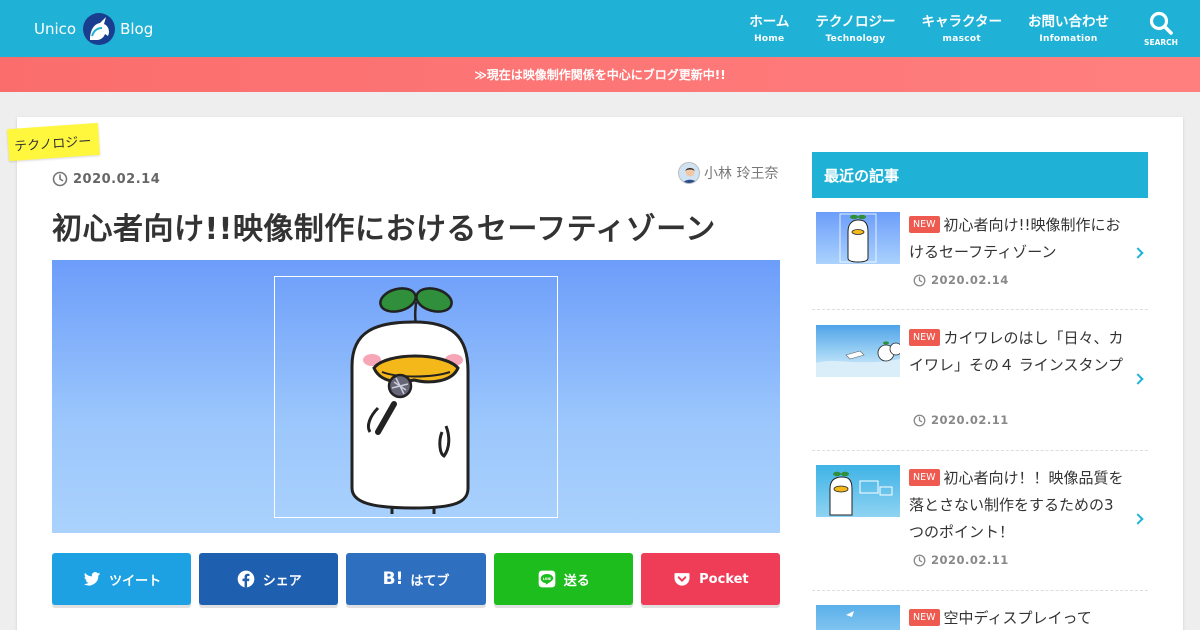  I want to click on recent-post-item: NEW 空中ディスプレイって, so click(980, 617).